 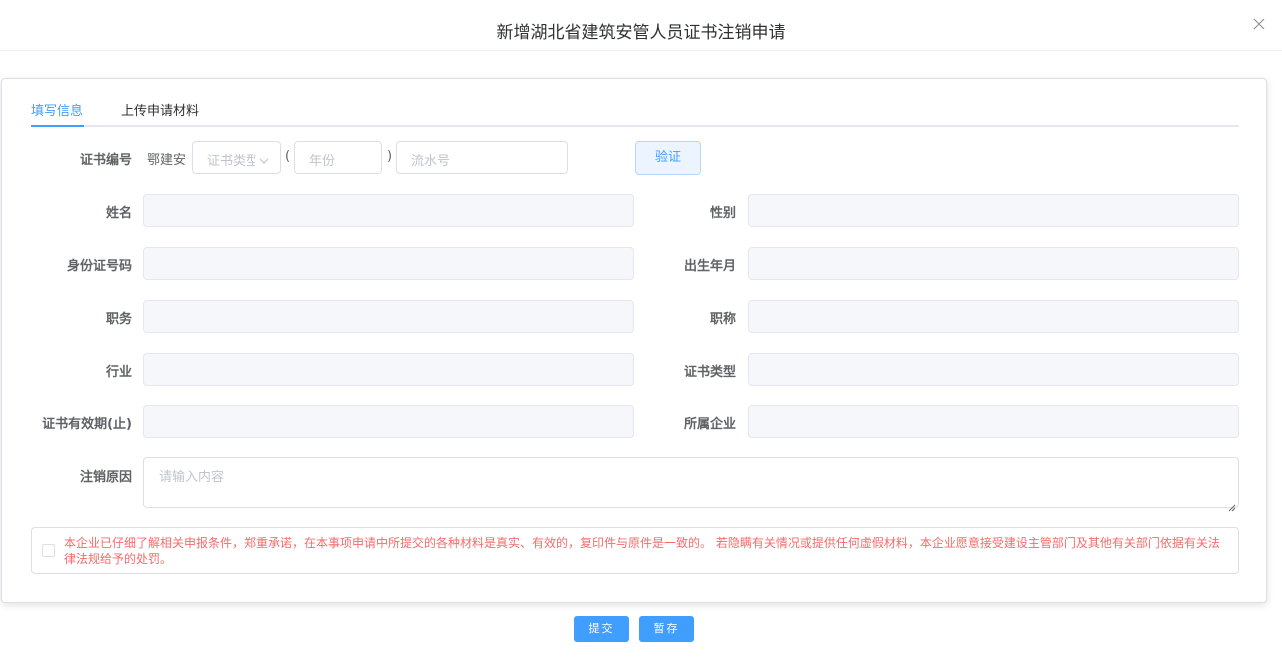 I want to click on dialog-header: 新增湖北省建筑安管人员证书注销申请, so click(x=641, y=25).